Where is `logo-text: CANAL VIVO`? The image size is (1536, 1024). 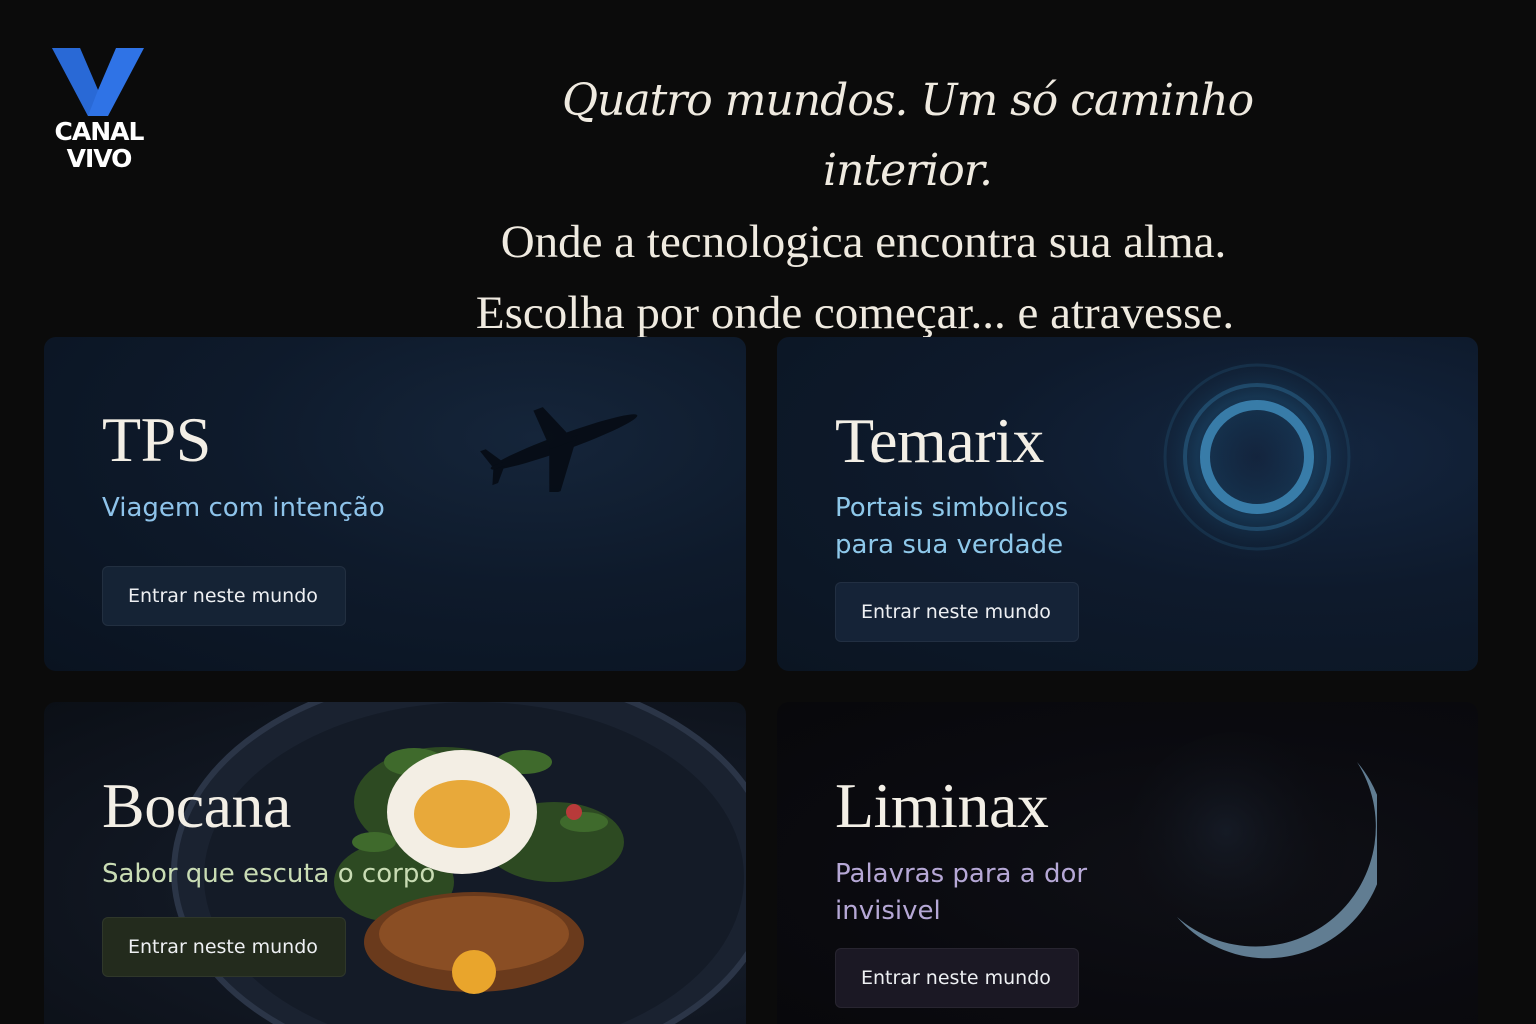 logo-text: CANAL VIVO is located at coordinates (99, 145).